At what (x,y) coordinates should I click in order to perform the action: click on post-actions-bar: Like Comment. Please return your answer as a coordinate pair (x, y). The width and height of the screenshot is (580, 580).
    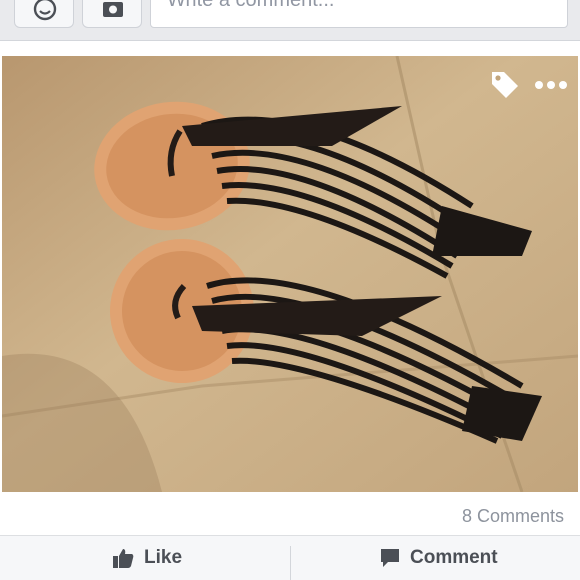
    Looking at the image, I should click on (290, 558).